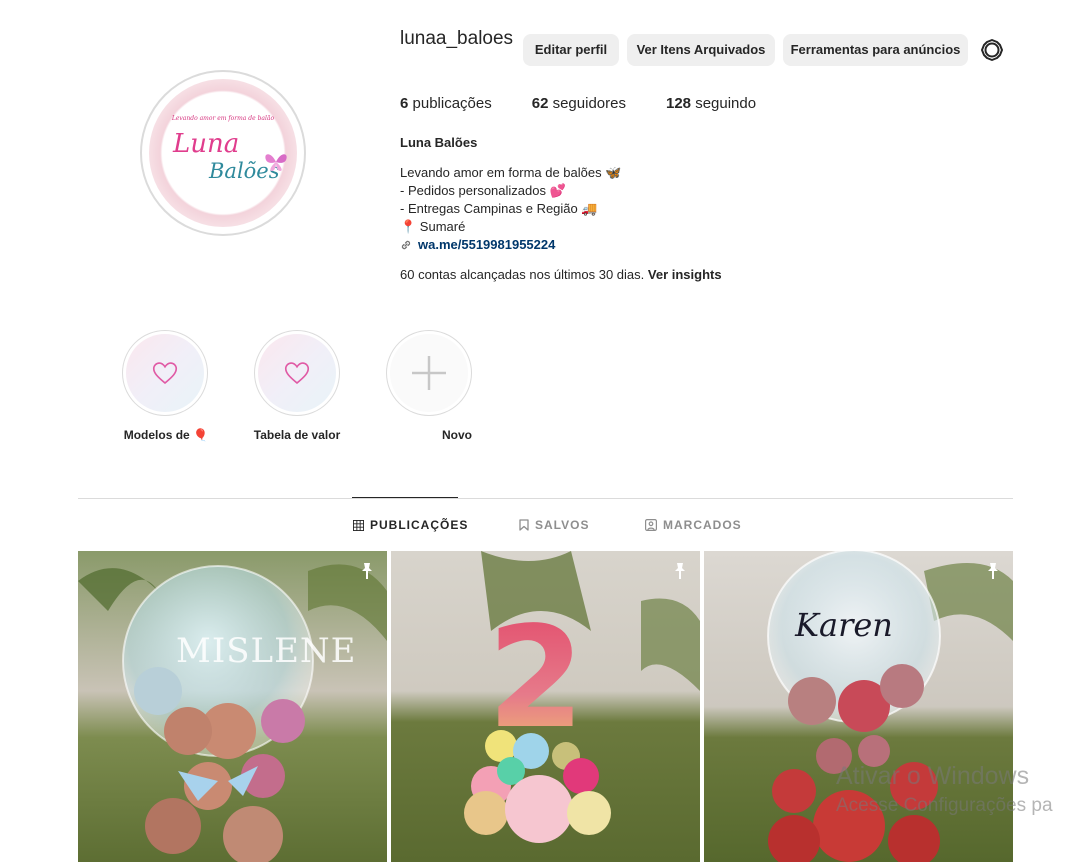  What do you see at coordinates (610, 245) in the screenshot?
I see `bio-link: wa.me/5519981955224` at bounding box center [610, 245].